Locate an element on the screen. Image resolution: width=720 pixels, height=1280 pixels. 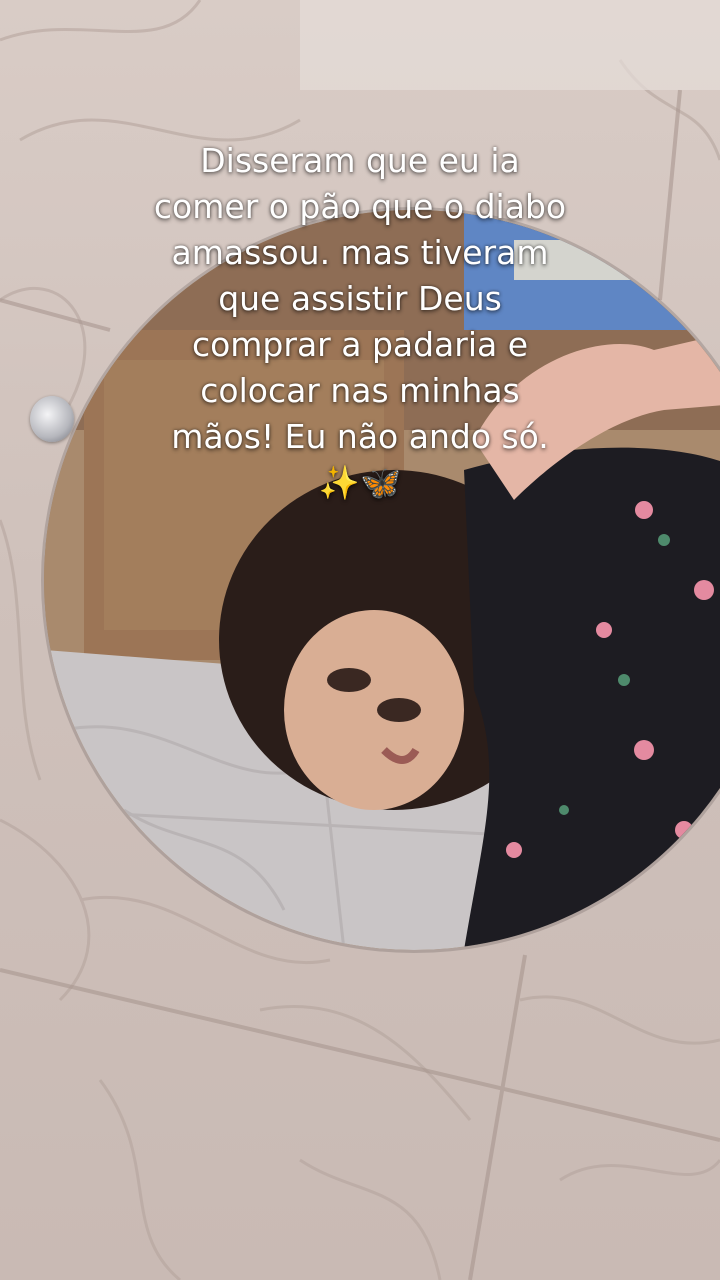
mirror-clip is located at coordinates (52, 419).